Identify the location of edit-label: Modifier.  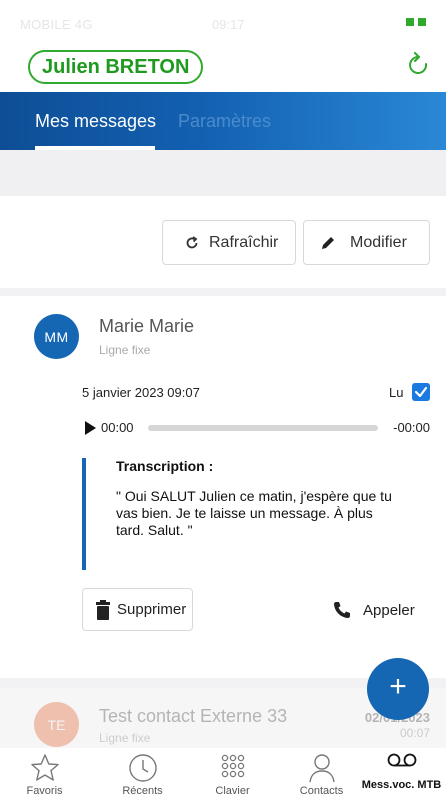
(378, 242).